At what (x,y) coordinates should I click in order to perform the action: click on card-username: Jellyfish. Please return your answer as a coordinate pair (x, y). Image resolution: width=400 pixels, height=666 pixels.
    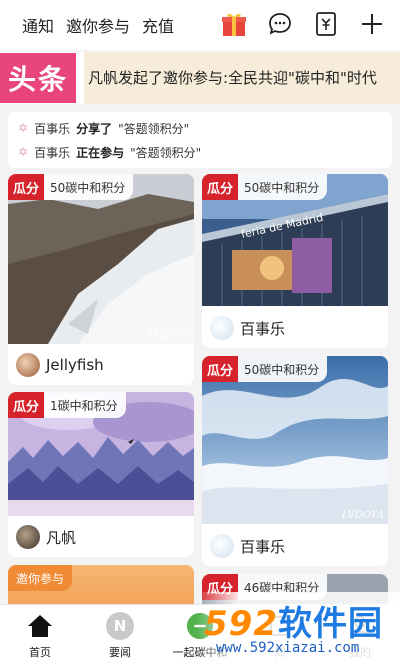
    Looking at the image, I should click on (75, 365).